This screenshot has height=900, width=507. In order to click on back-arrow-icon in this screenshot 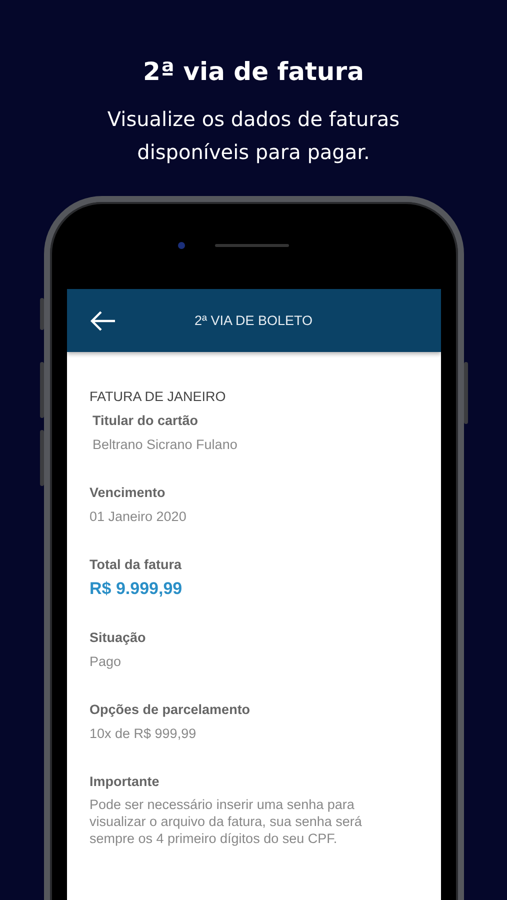, I will do `click(103, 321)`.